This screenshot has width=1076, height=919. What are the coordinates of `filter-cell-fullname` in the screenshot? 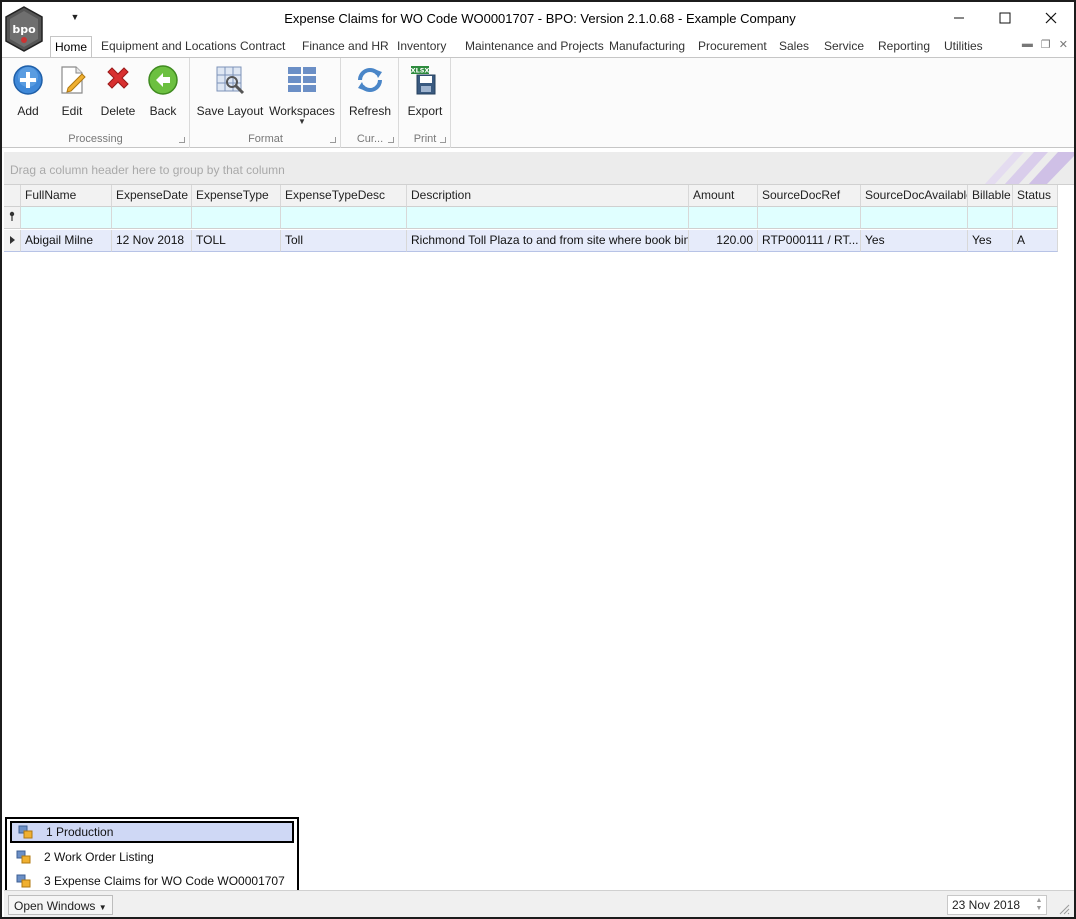 It's located at (66, 218).